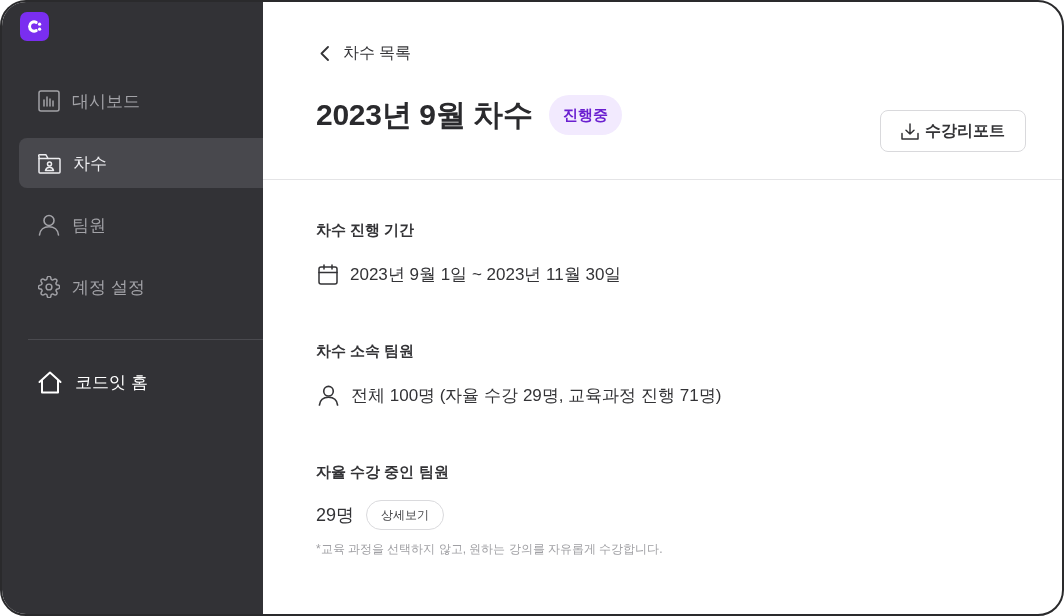  I want to click on section-heading: 자율 수강 중인 팀원, so click(383, 472).